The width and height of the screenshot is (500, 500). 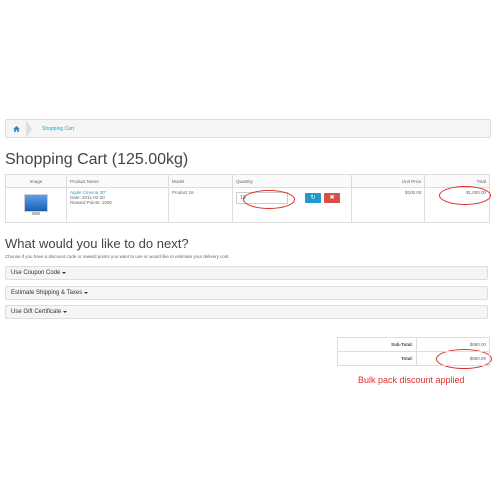 I want to click on subtotal-value: $880.00, so click(x=453, y=344).